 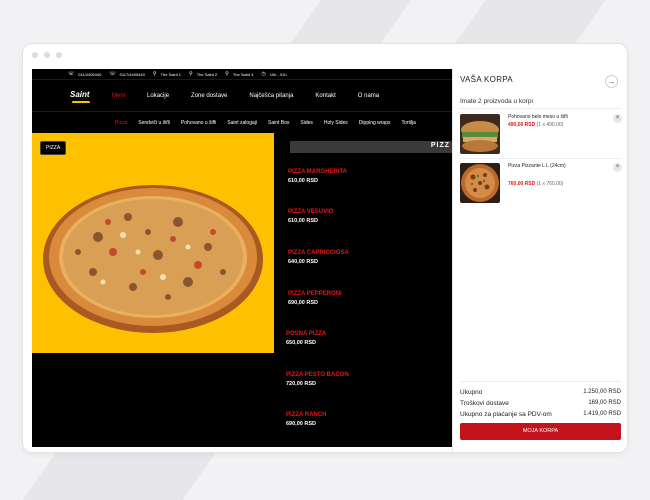 I want to click on category-tab: Sides, so click(x=306, y=123).